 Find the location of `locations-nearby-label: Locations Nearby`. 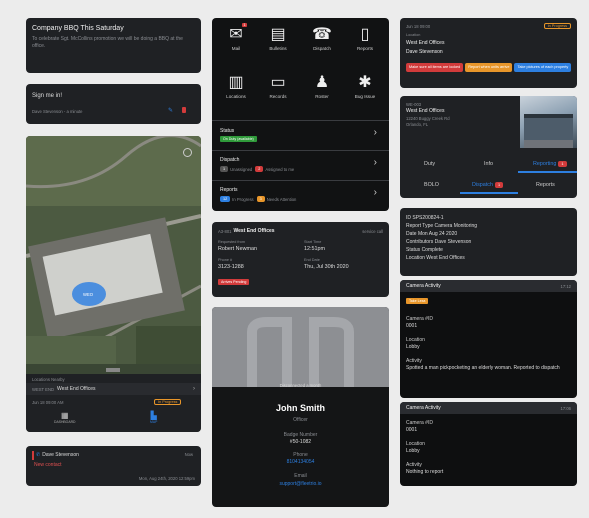

locations-nearby-label: Locations Nearby is located at coordinates (48, 379).